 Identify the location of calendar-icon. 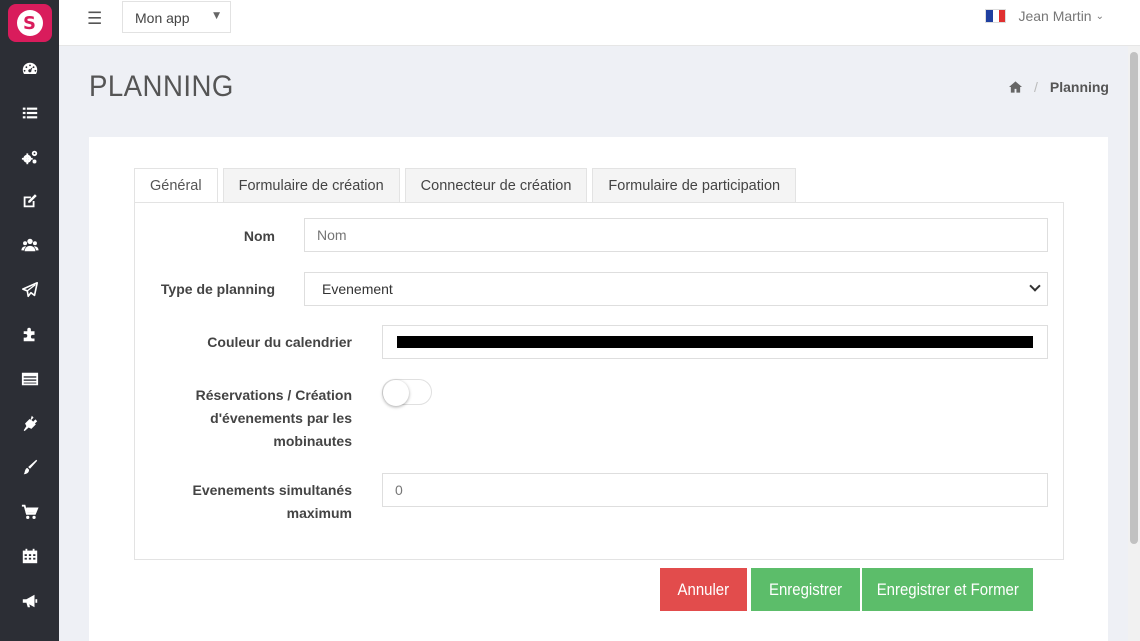
(29, 556).